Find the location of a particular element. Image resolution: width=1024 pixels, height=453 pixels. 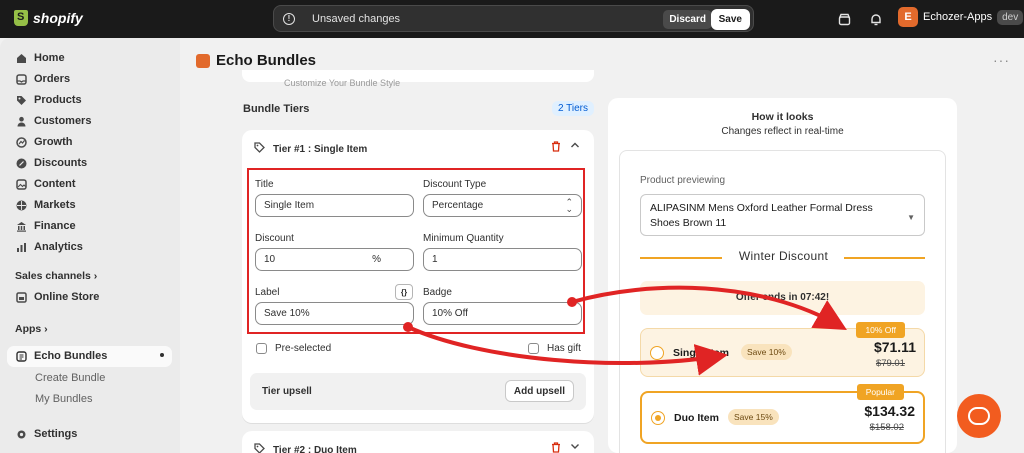

min-quantity-value: 1 is located at coordinates (435, 259).